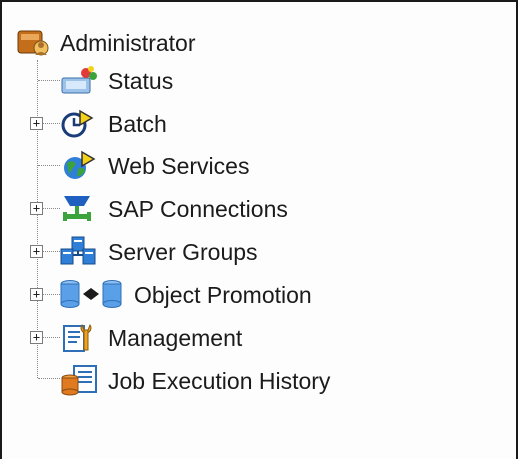 The image size is (520, 459). I want to click on expand-batch-button: +, so click(36, 123).